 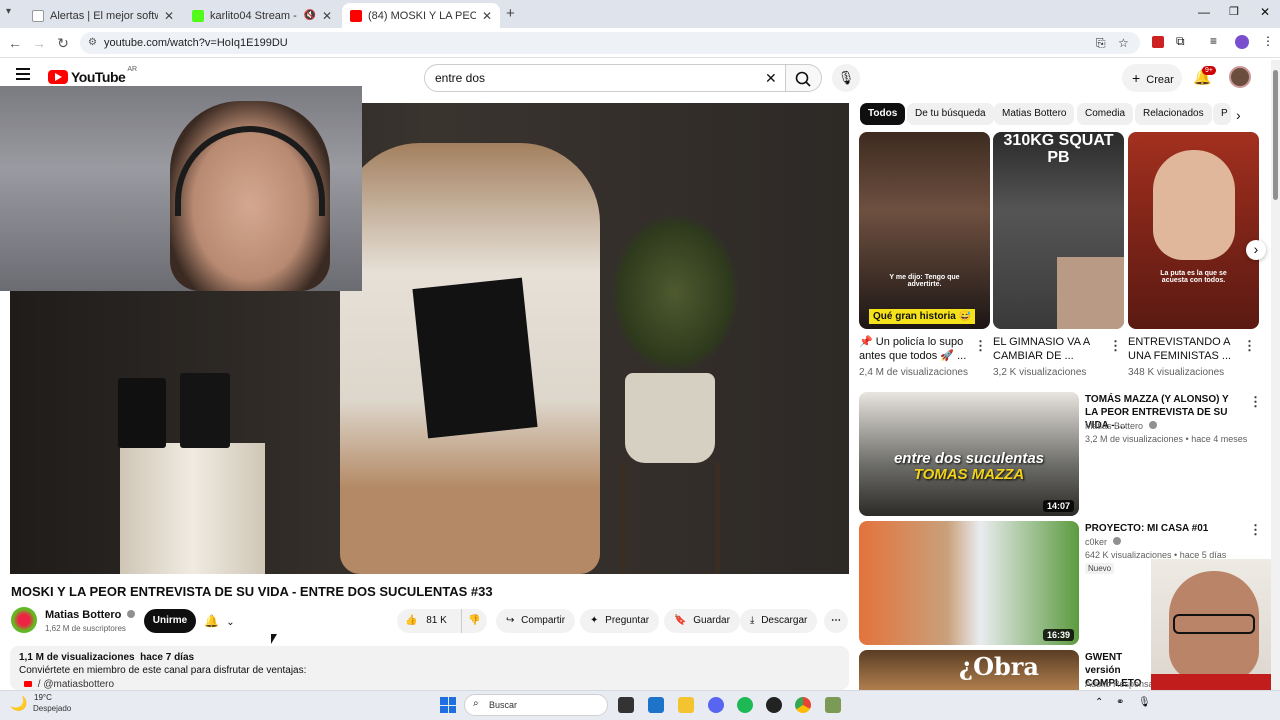 What do you see at coordinates (92, 43) in the screenshot?
I see `site-info-icon: ⚙` at bounding box center [92, 43].